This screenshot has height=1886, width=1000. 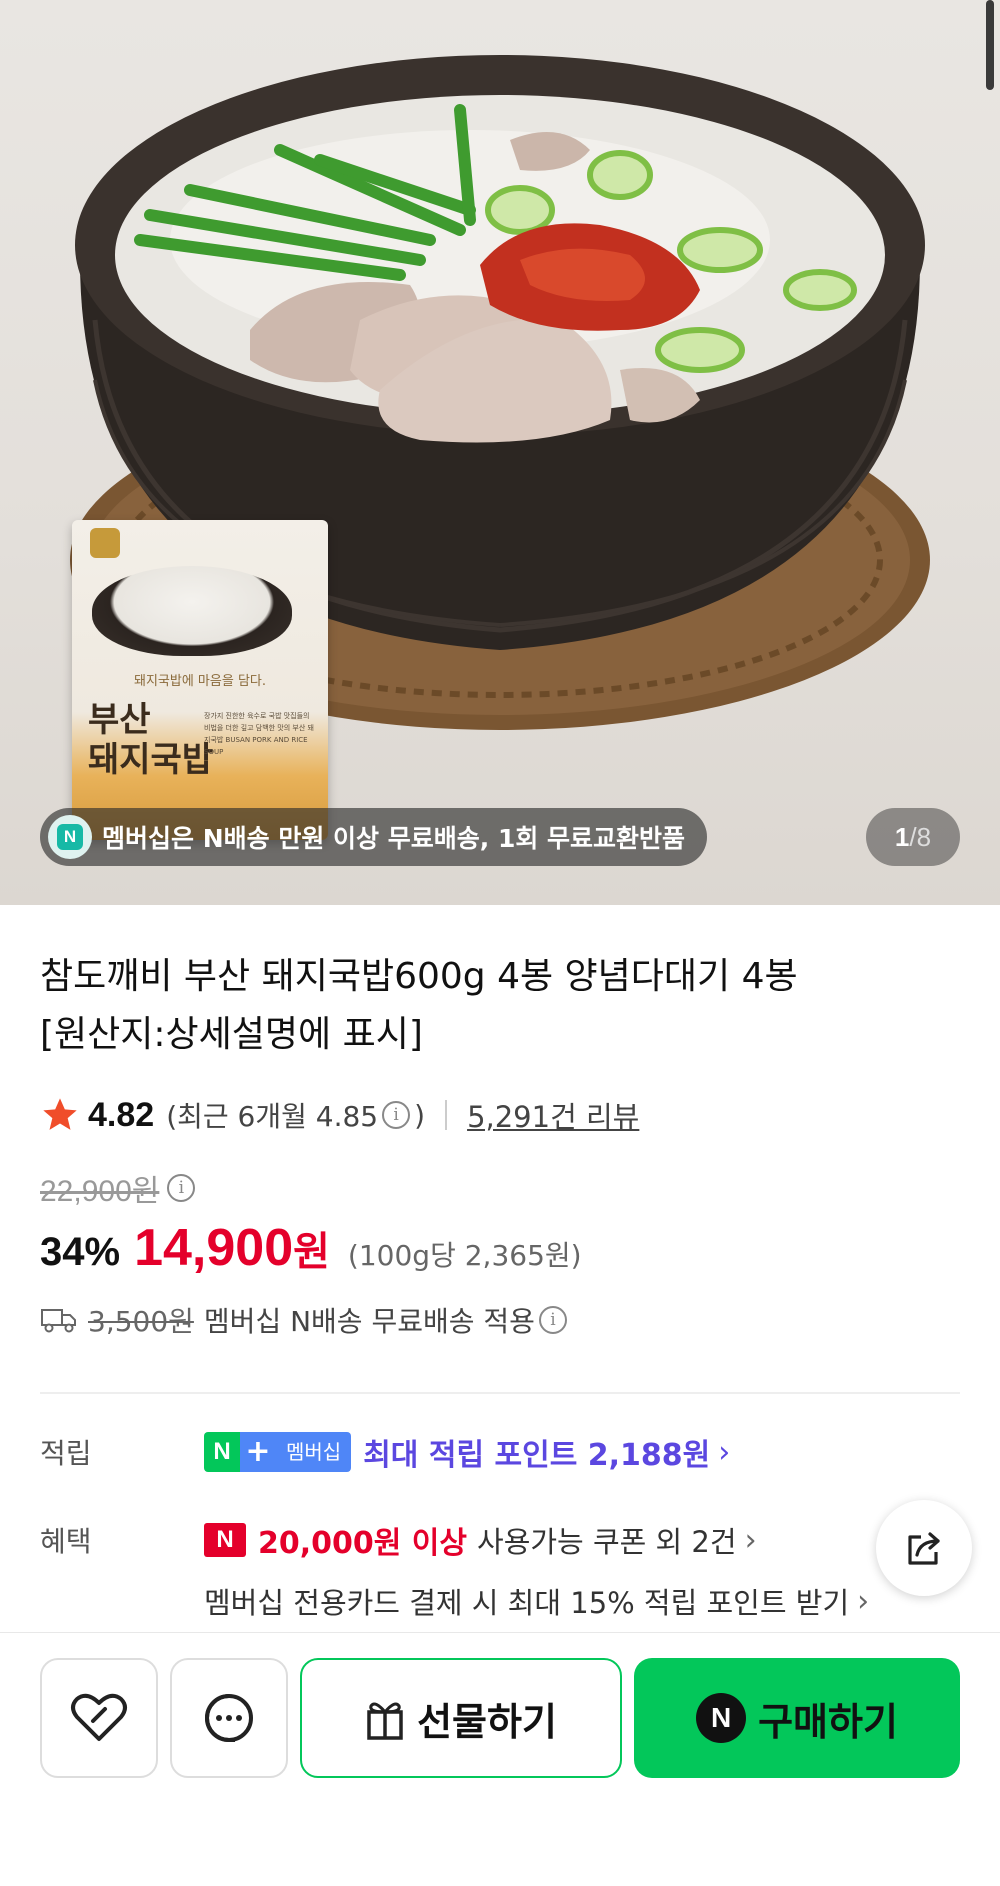 What do you see at coordinates (419, 976) in the screenshot?
I see `product-title-line1: 참도깨비 부산 돼지국밥600g 4봉 양념다대기 4봉` at bounding box center [419, 976].